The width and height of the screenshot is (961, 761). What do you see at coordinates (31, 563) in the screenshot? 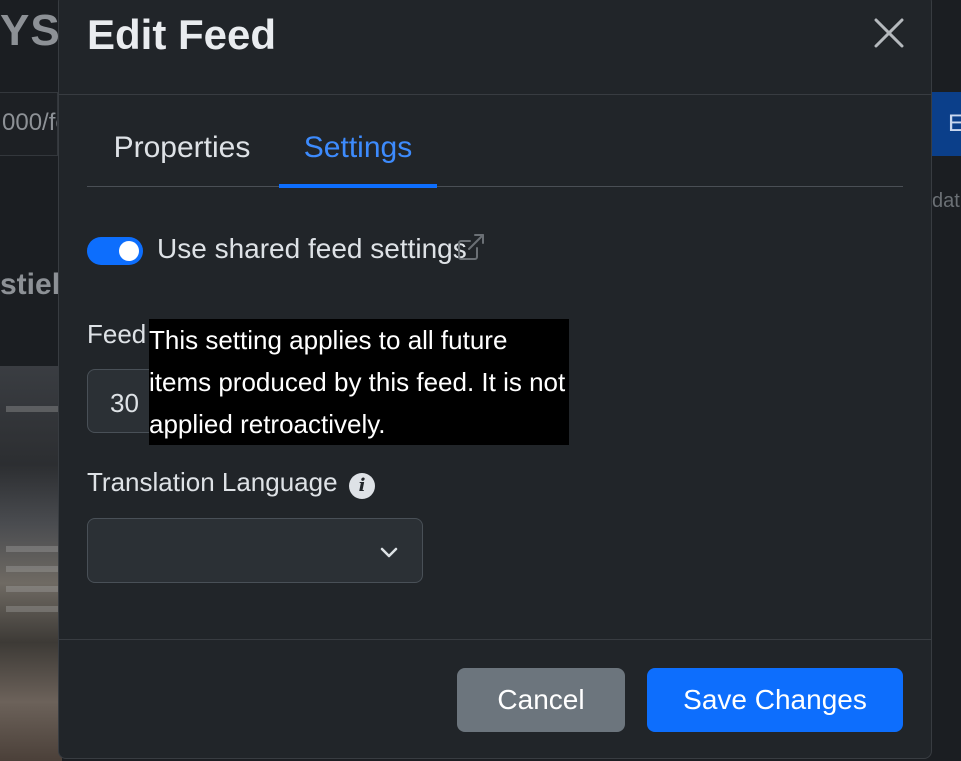
I see `background-thumbnail` at bounding box center [31, 563].